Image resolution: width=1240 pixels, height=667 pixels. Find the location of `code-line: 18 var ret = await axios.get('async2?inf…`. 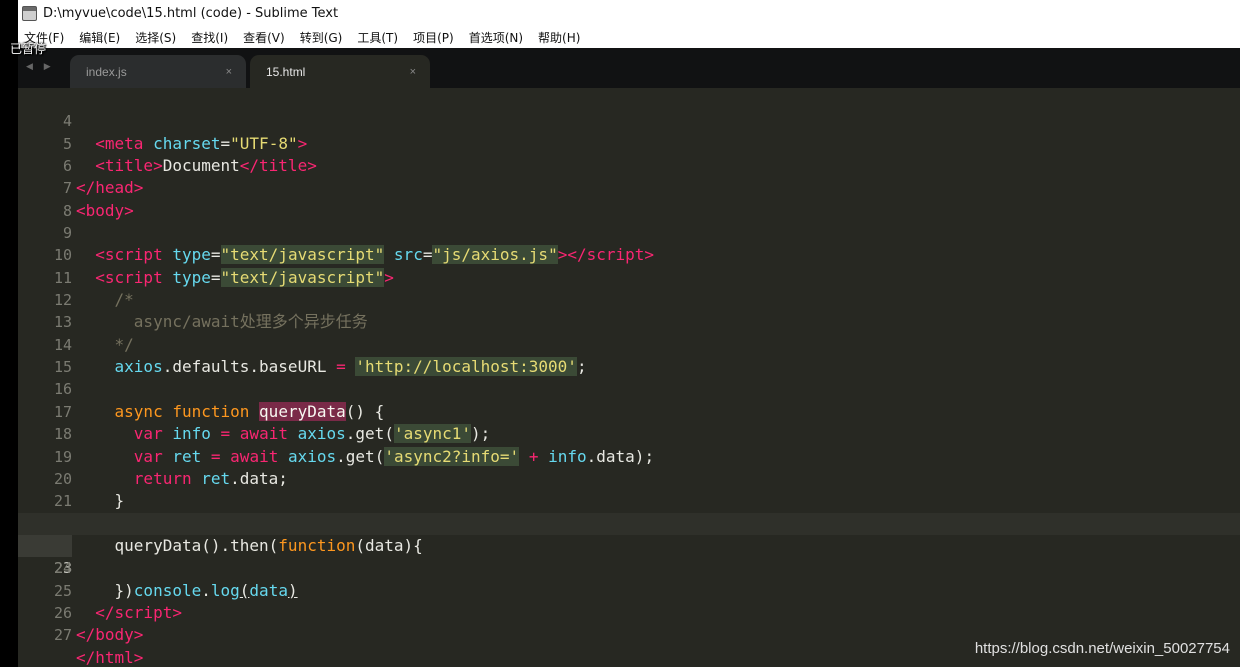

code-line: 18 var ret = await axios.get('async2?inf… is located at coordinates (629, 433).